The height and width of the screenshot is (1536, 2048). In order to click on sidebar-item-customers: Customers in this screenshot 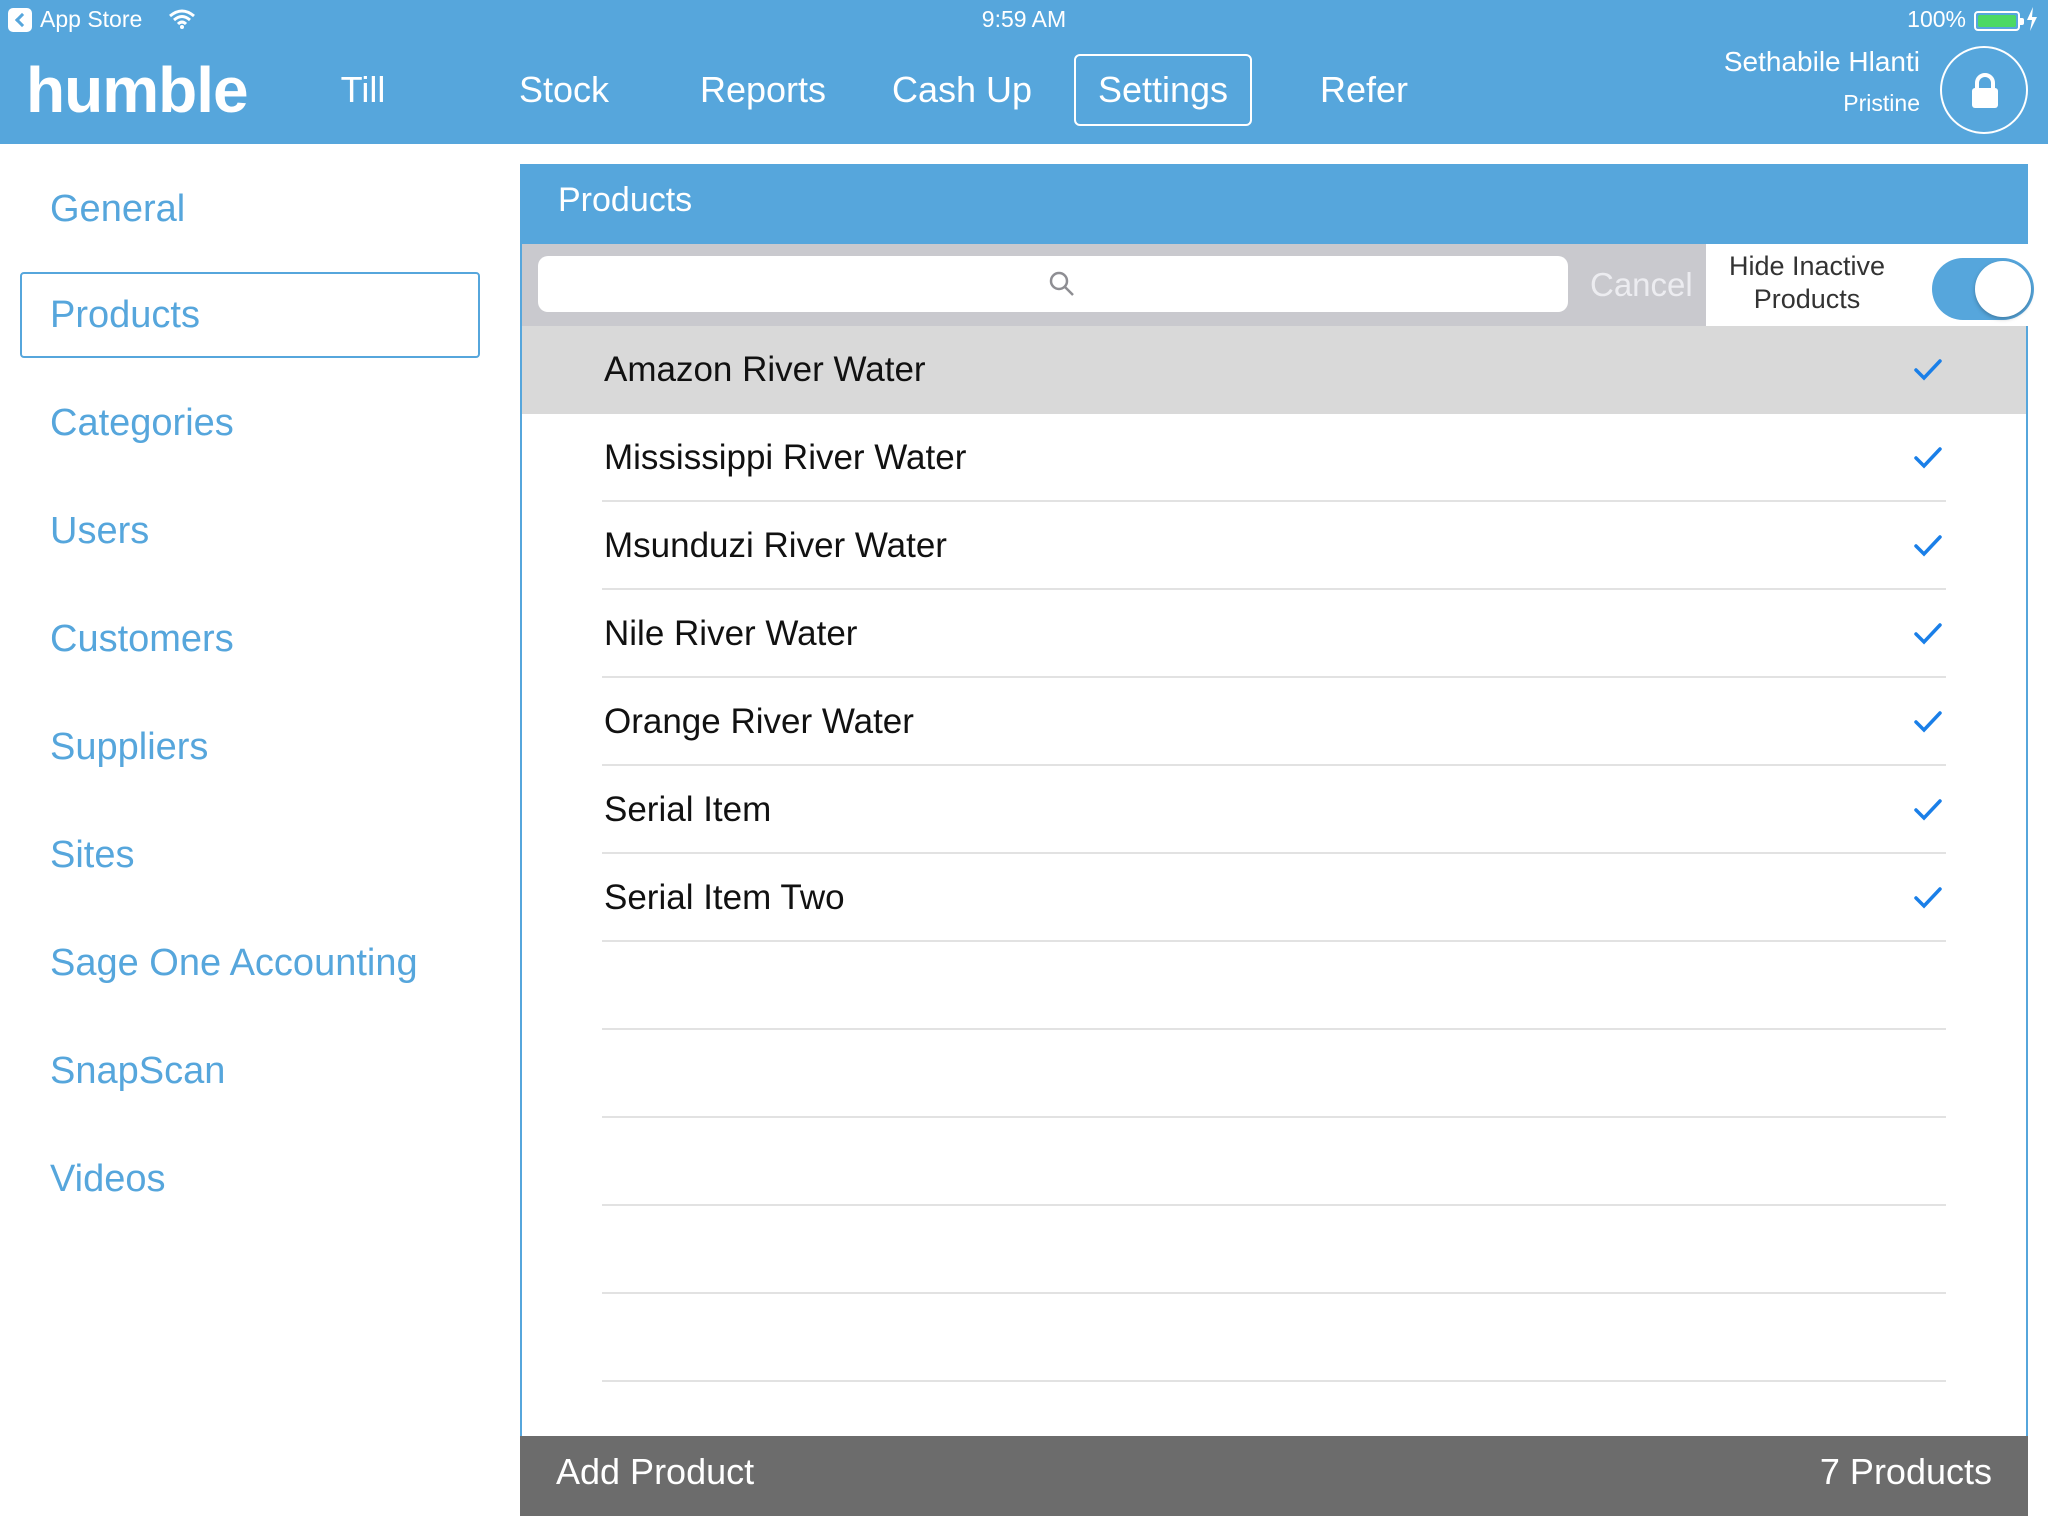, I will do `click(250, 639)`.